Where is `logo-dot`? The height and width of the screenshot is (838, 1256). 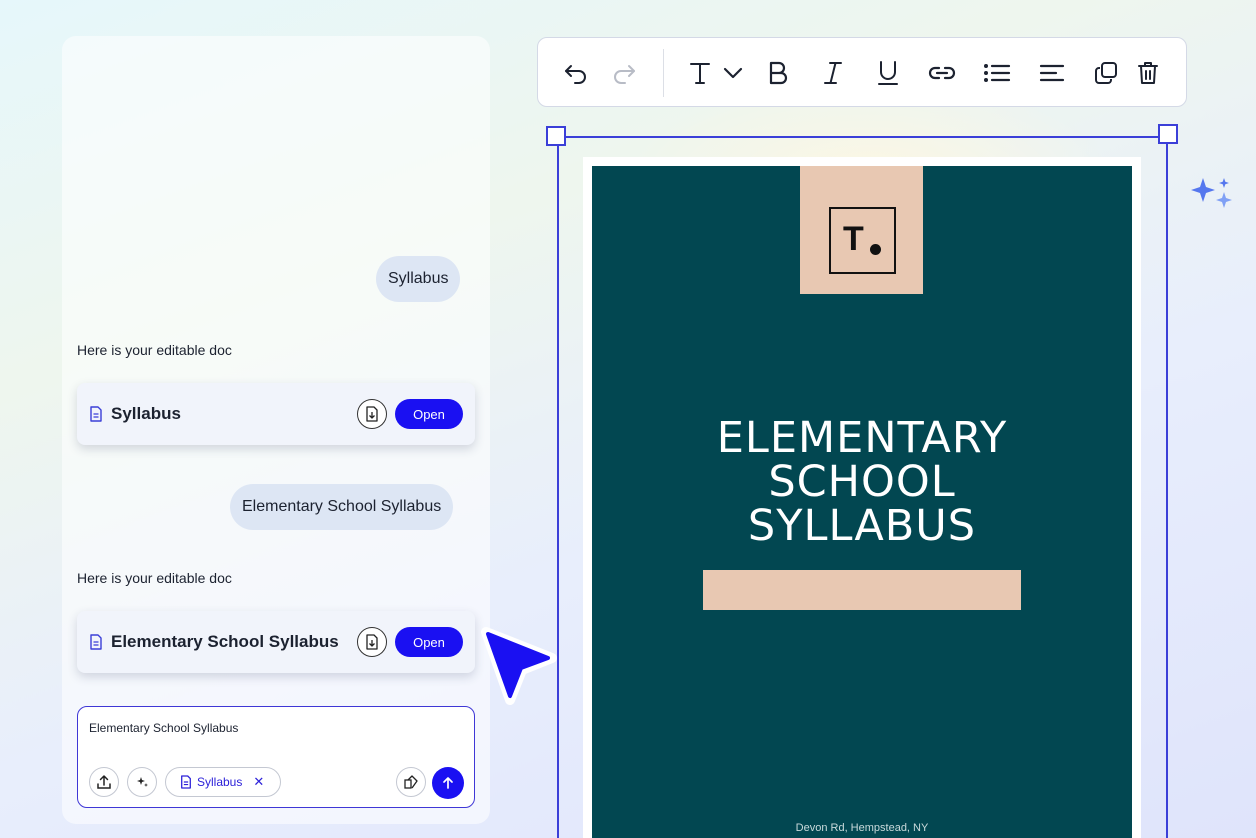 logo-dot is located at coordinates (875, 249).